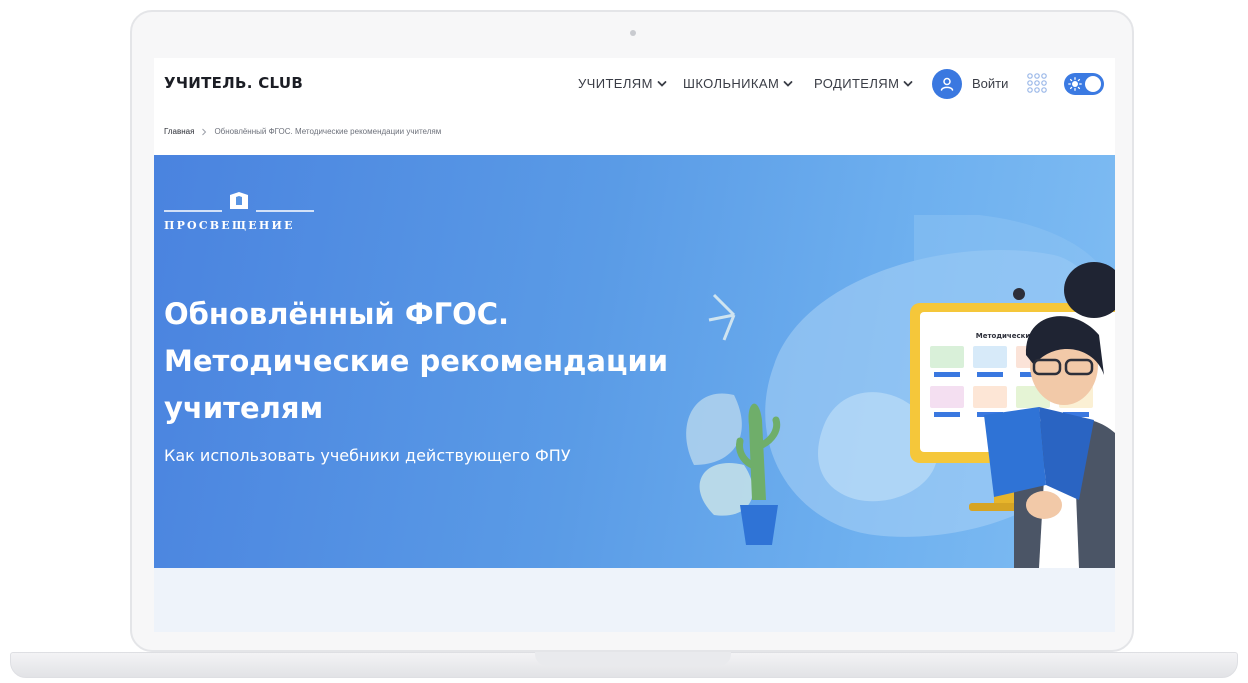 The image size is (1248, 683). What do you see at coordinates (244, 408) in the screenshot?
I see `hero-title-line: учителям` at bounding box center [244, 408].